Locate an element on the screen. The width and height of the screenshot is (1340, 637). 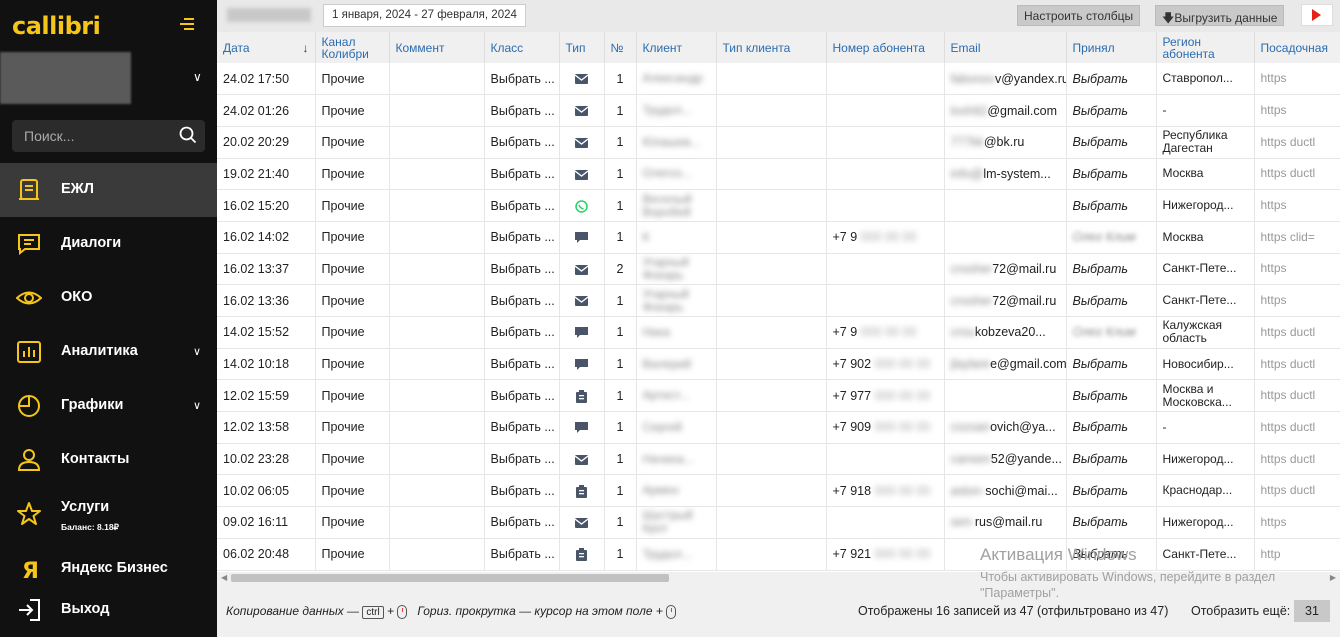
sidebar-item-dialogs: Диалоги is located at coordinates (108, 244).